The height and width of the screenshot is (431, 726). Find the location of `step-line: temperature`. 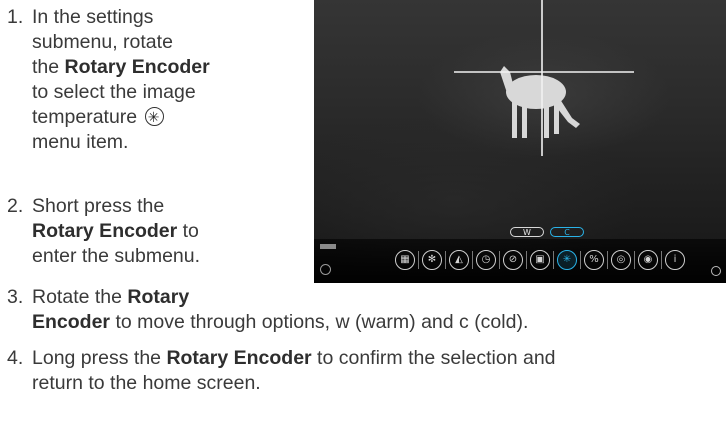

step-line: temperature is located at coordinates (121, 117).